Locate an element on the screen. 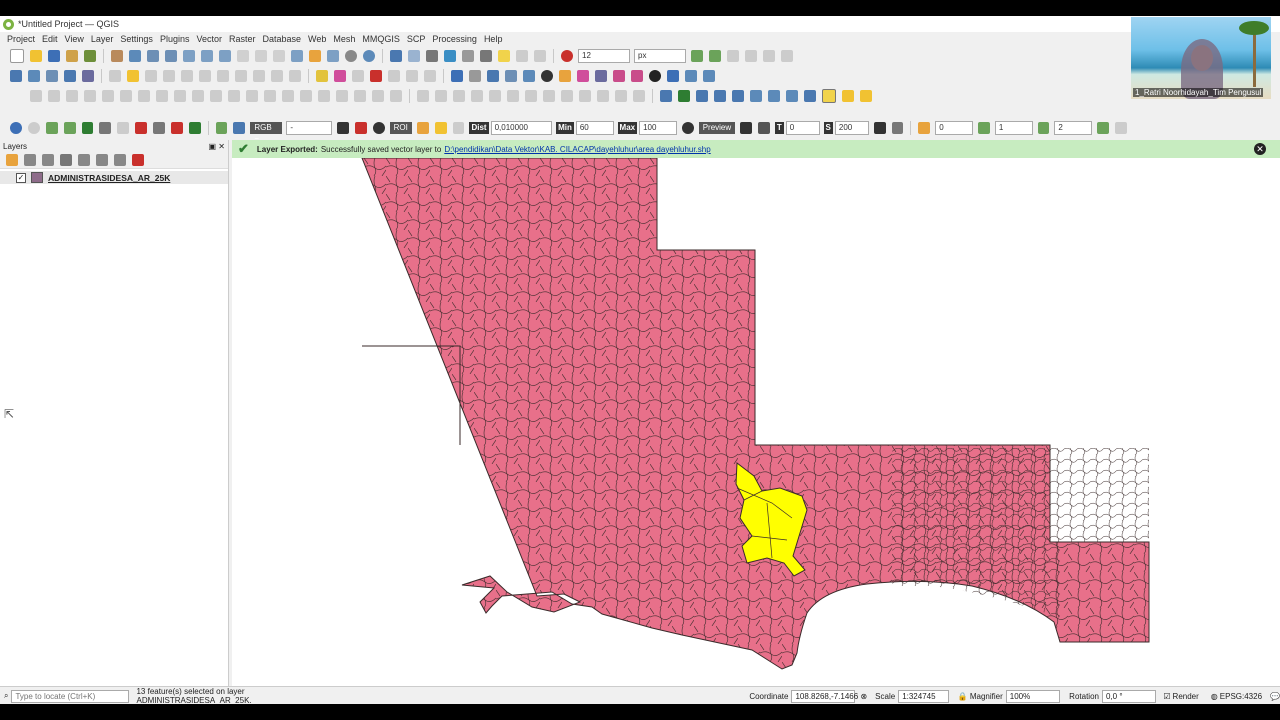  zoom-native-icon is located at coordinates (243, 56).